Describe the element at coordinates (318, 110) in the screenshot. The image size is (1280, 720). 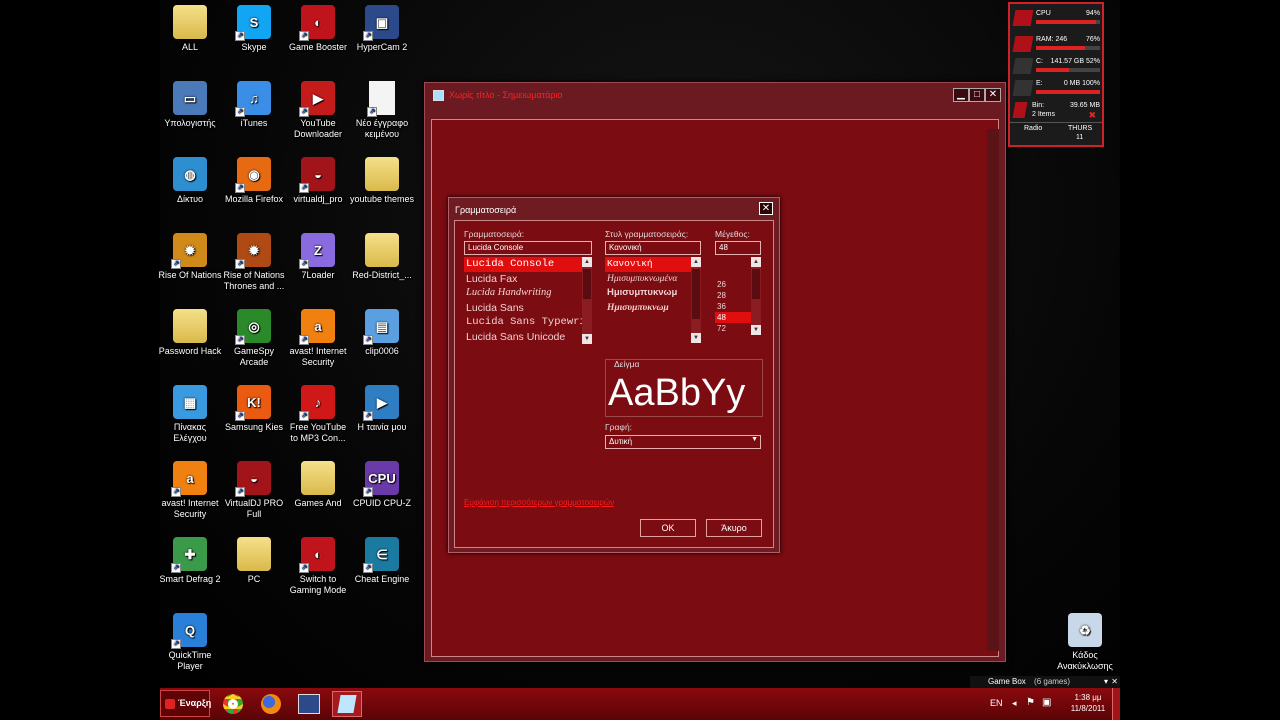
I see `desktop-icon-youtube-downloader: ▶ ↗ YouTube Downloader` at that location.